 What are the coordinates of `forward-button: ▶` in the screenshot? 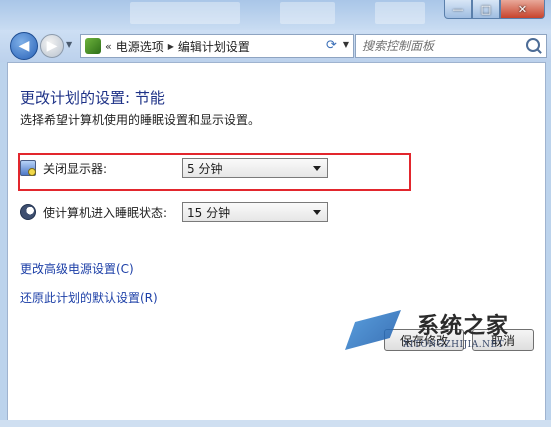 It's located at (52, 46).